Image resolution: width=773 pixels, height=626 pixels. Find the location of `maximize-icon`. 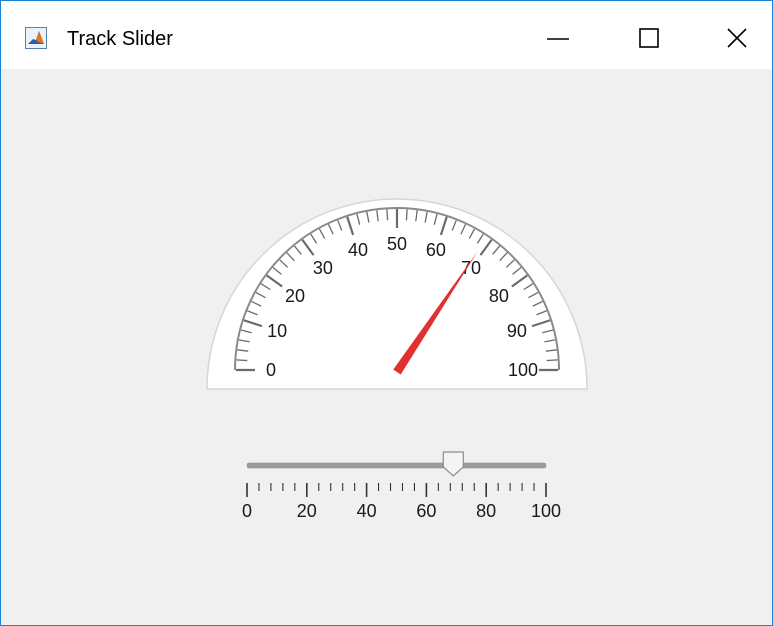

maximize-icon is located at coordinates (649, 38).